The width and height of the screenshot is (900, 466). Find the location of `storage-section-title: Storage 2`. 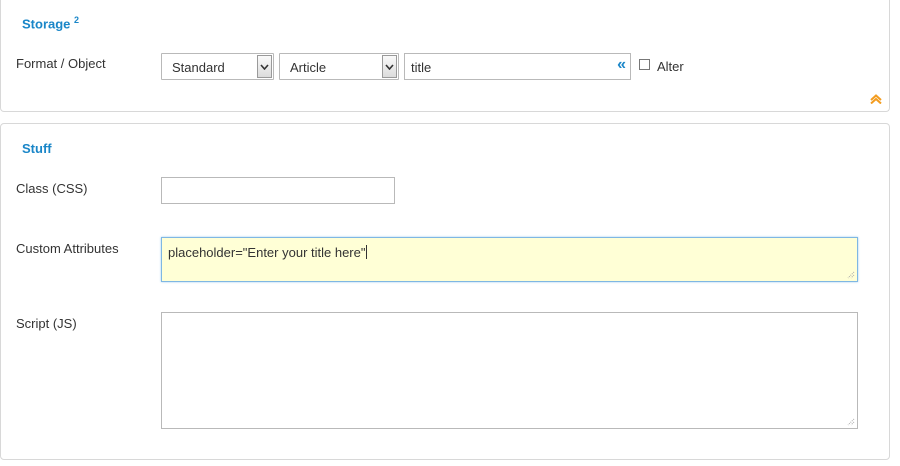

storage-section-title: Storage 2 is located at coordinates (50, 23).